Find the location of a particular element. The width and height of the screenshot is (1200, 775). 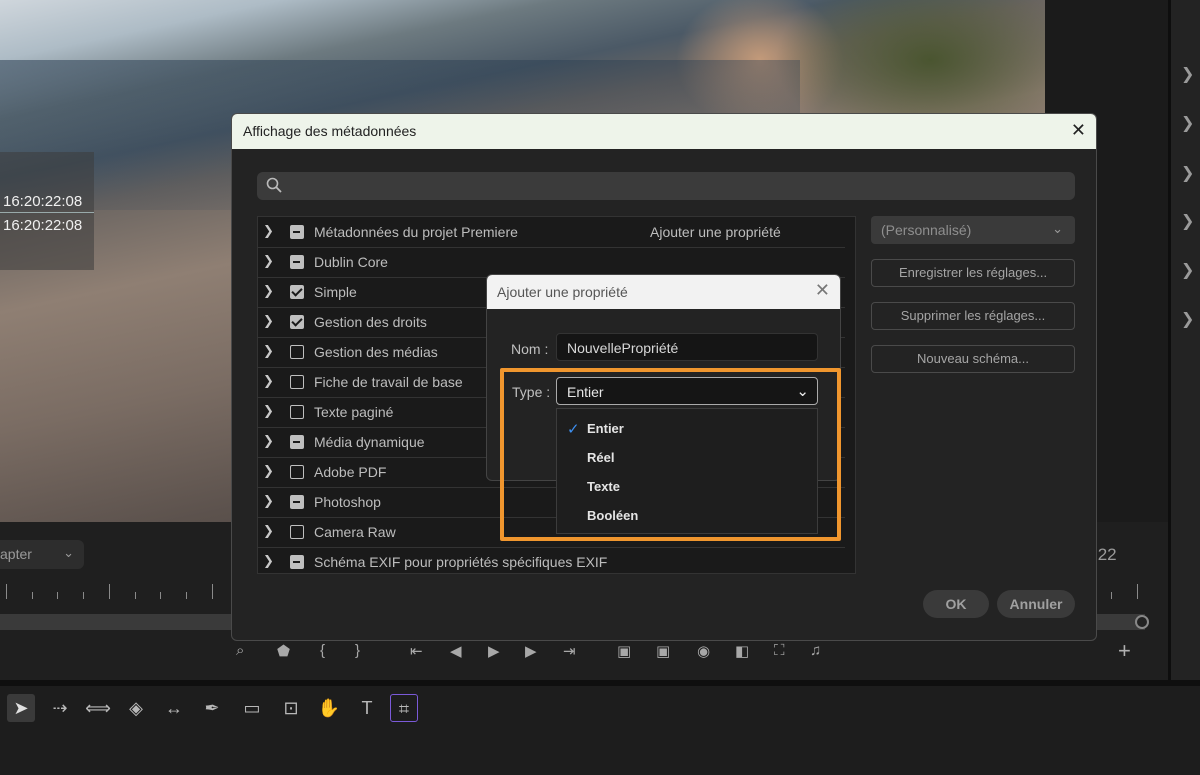

button-editor-plus-icon: + is located at coordinates (1124, 651).